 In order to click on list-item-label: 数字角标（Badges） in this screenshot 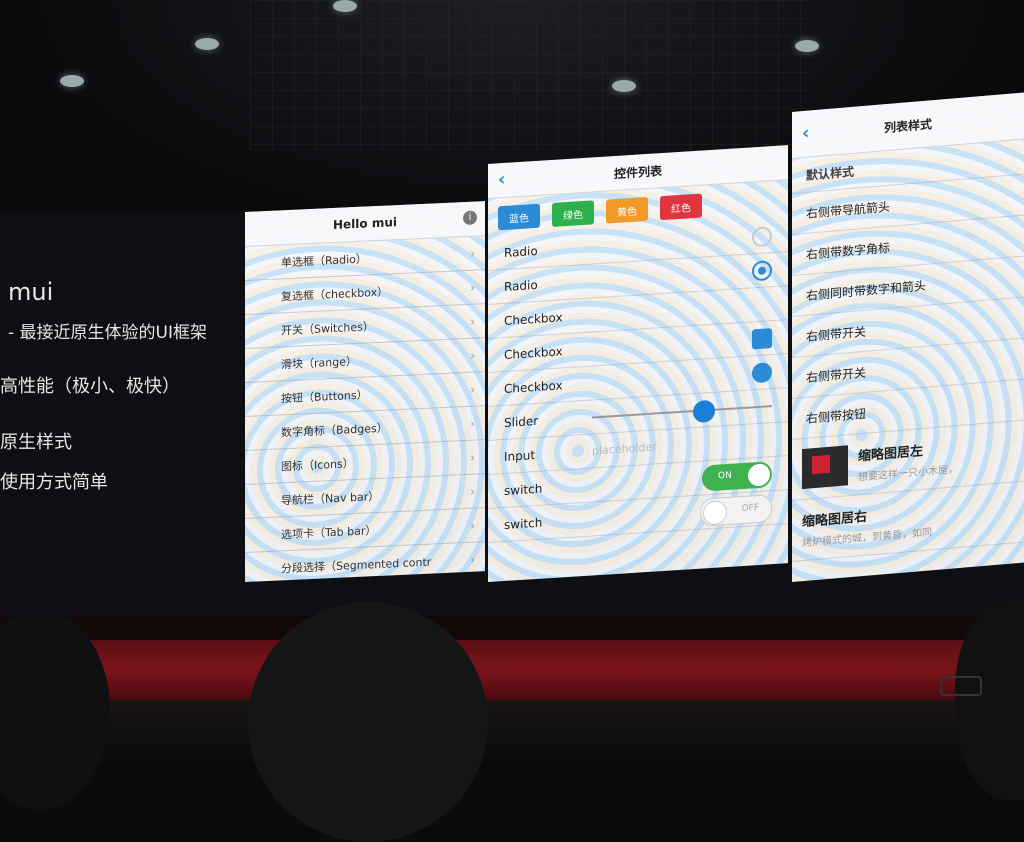, I will do `click(334, 430)`.